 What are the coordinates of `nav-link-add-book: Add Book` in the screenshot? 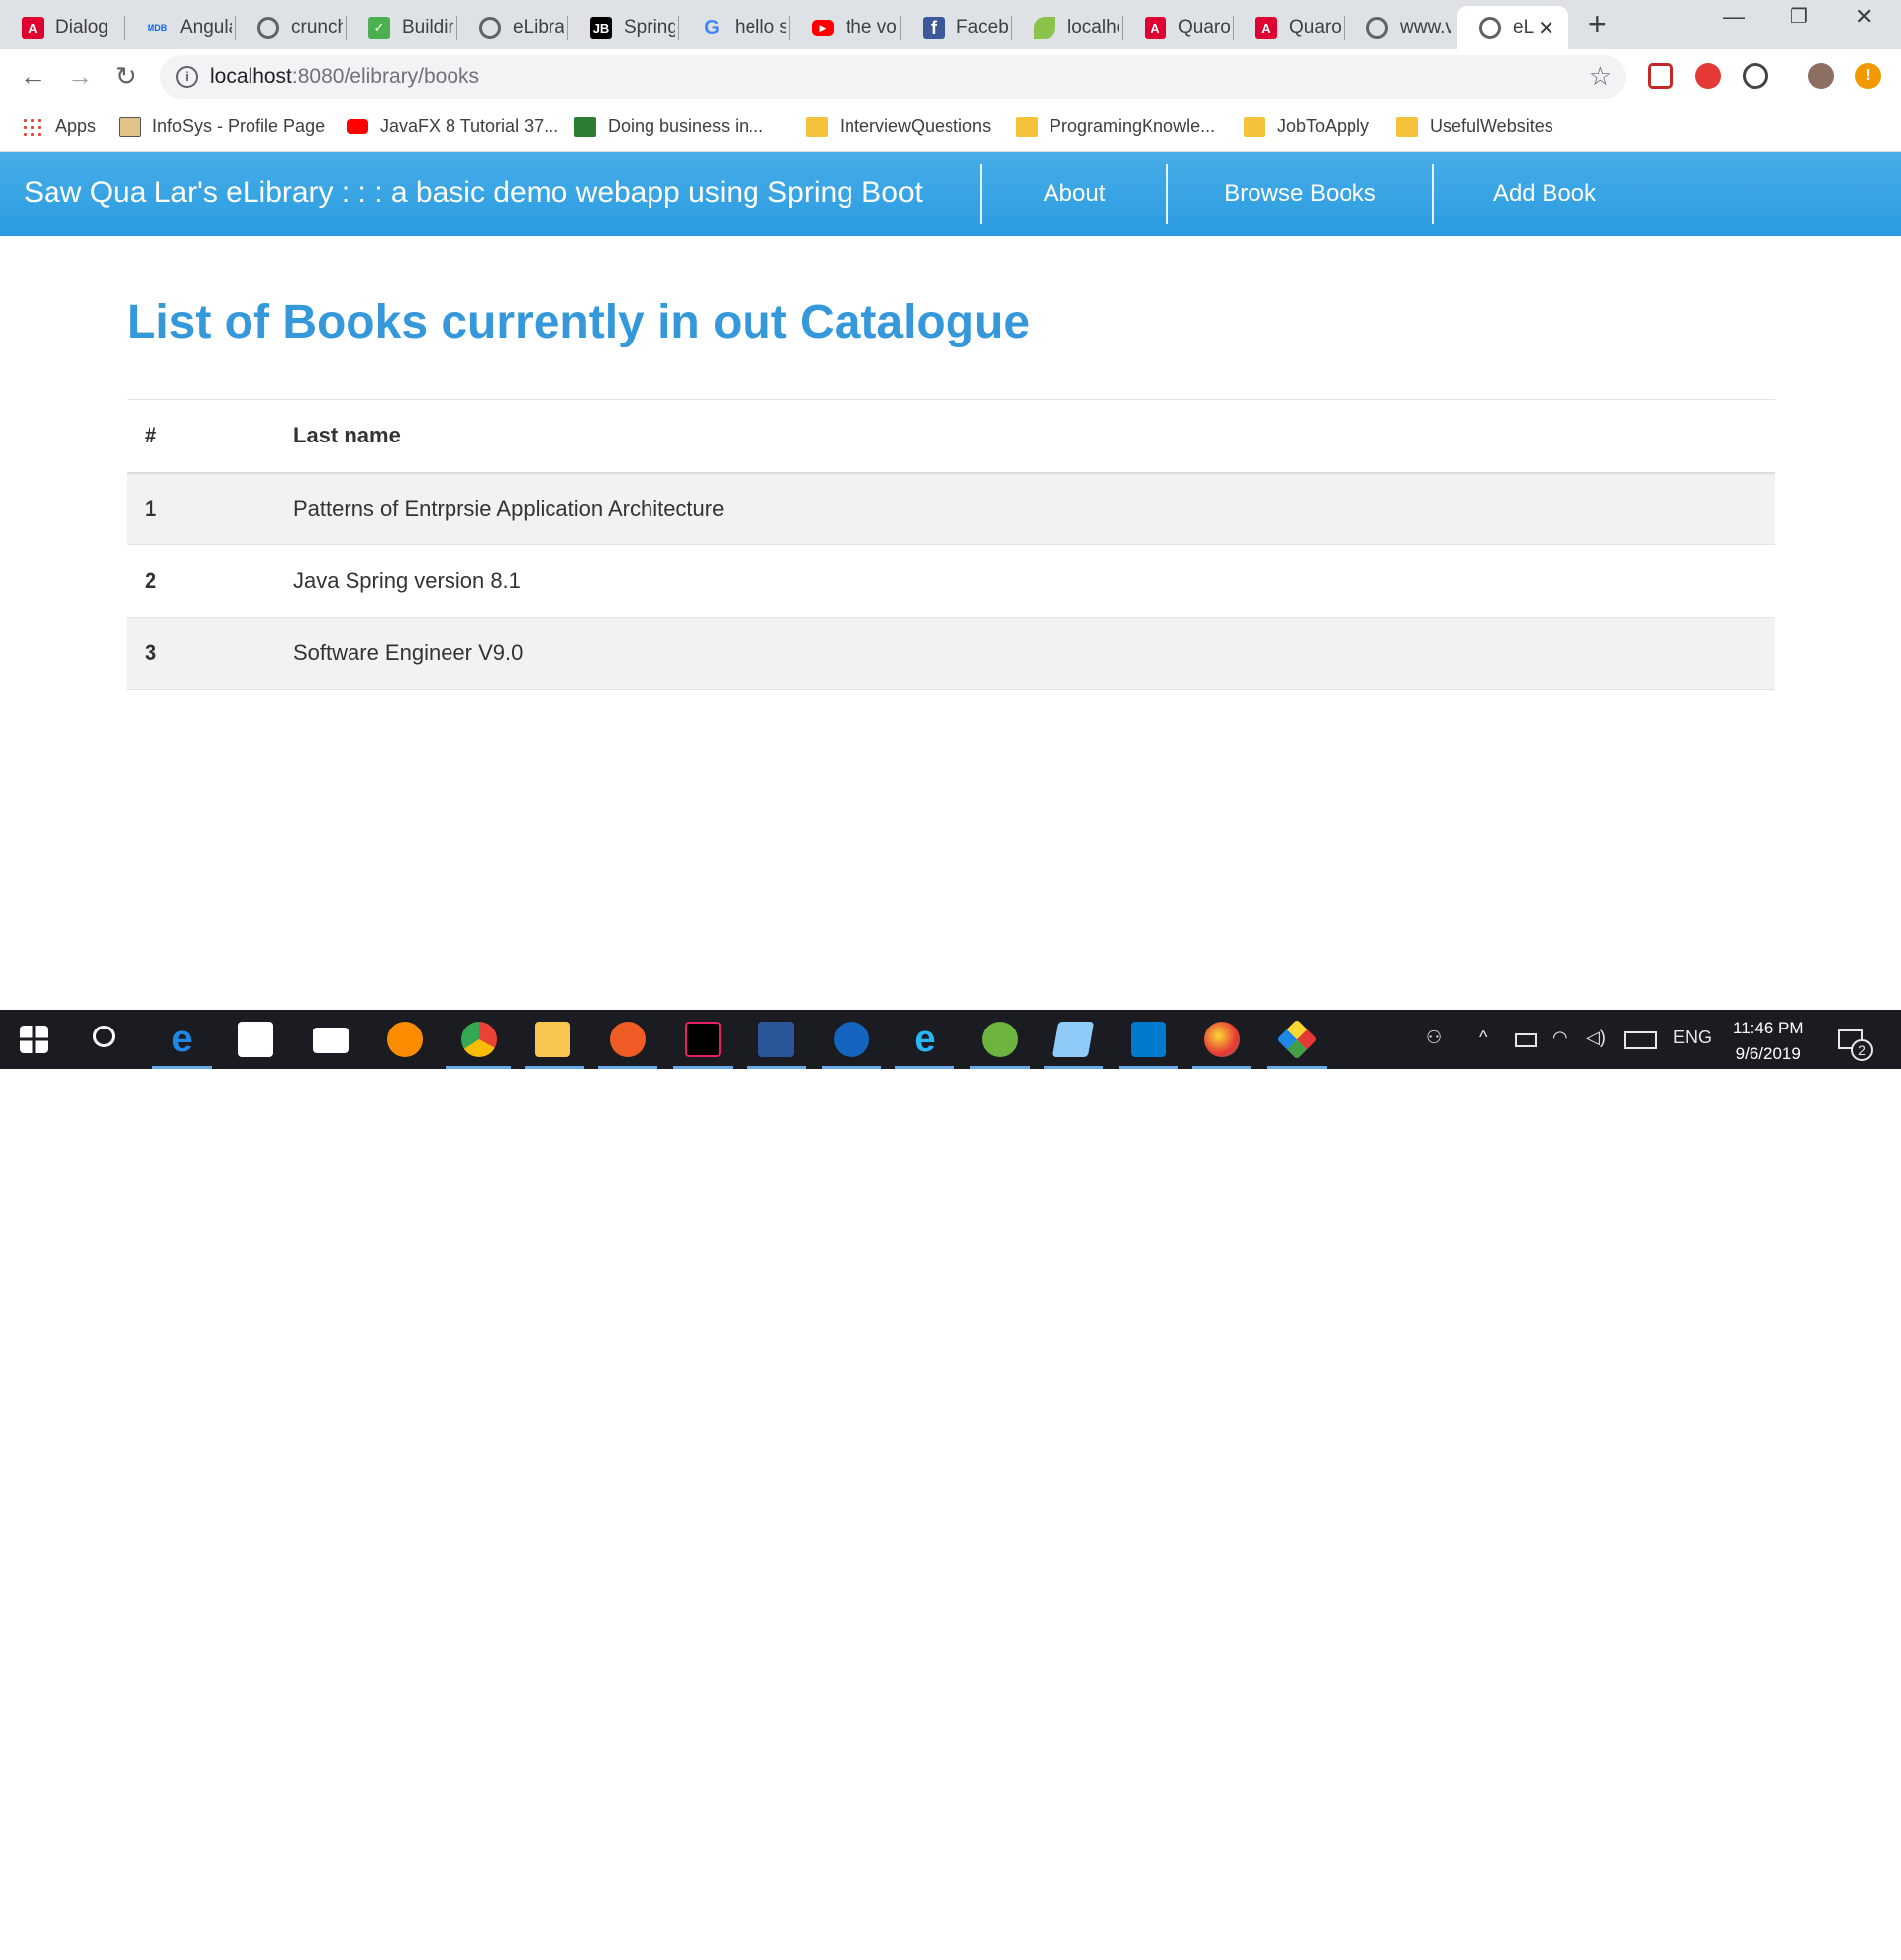 It's located at (1544, 194).